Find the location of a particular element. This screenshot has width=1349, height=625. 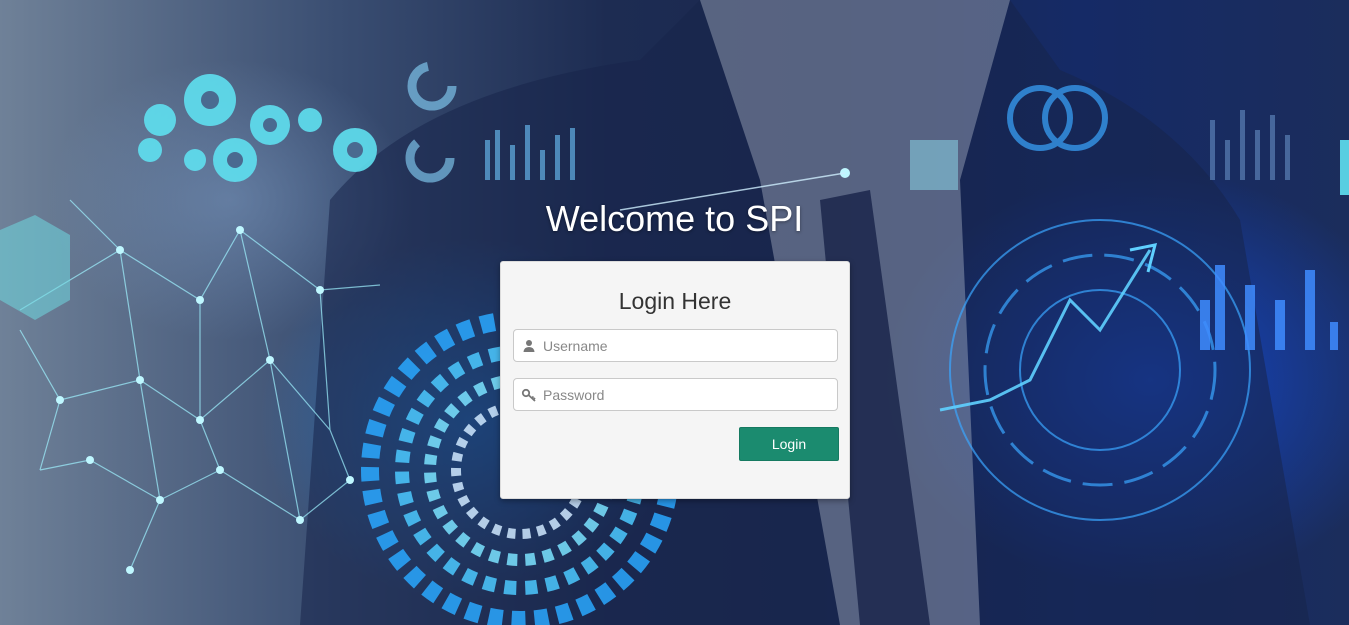

login-button: Login is located at coordinates (789, 444).